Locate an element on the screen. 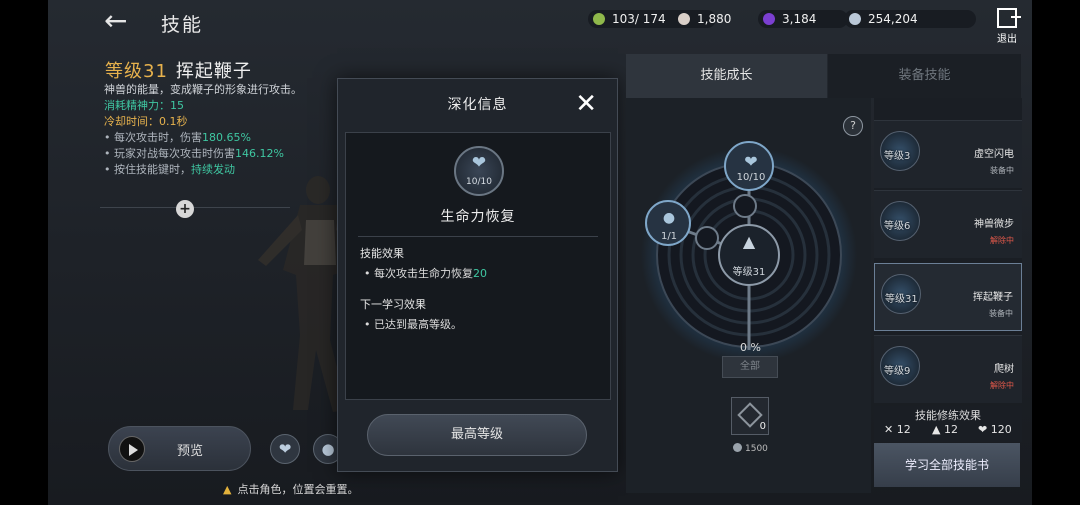 The image size is (1080, 505). skill-effect-2-value: 146.12% is located at coordinates (259, 153).